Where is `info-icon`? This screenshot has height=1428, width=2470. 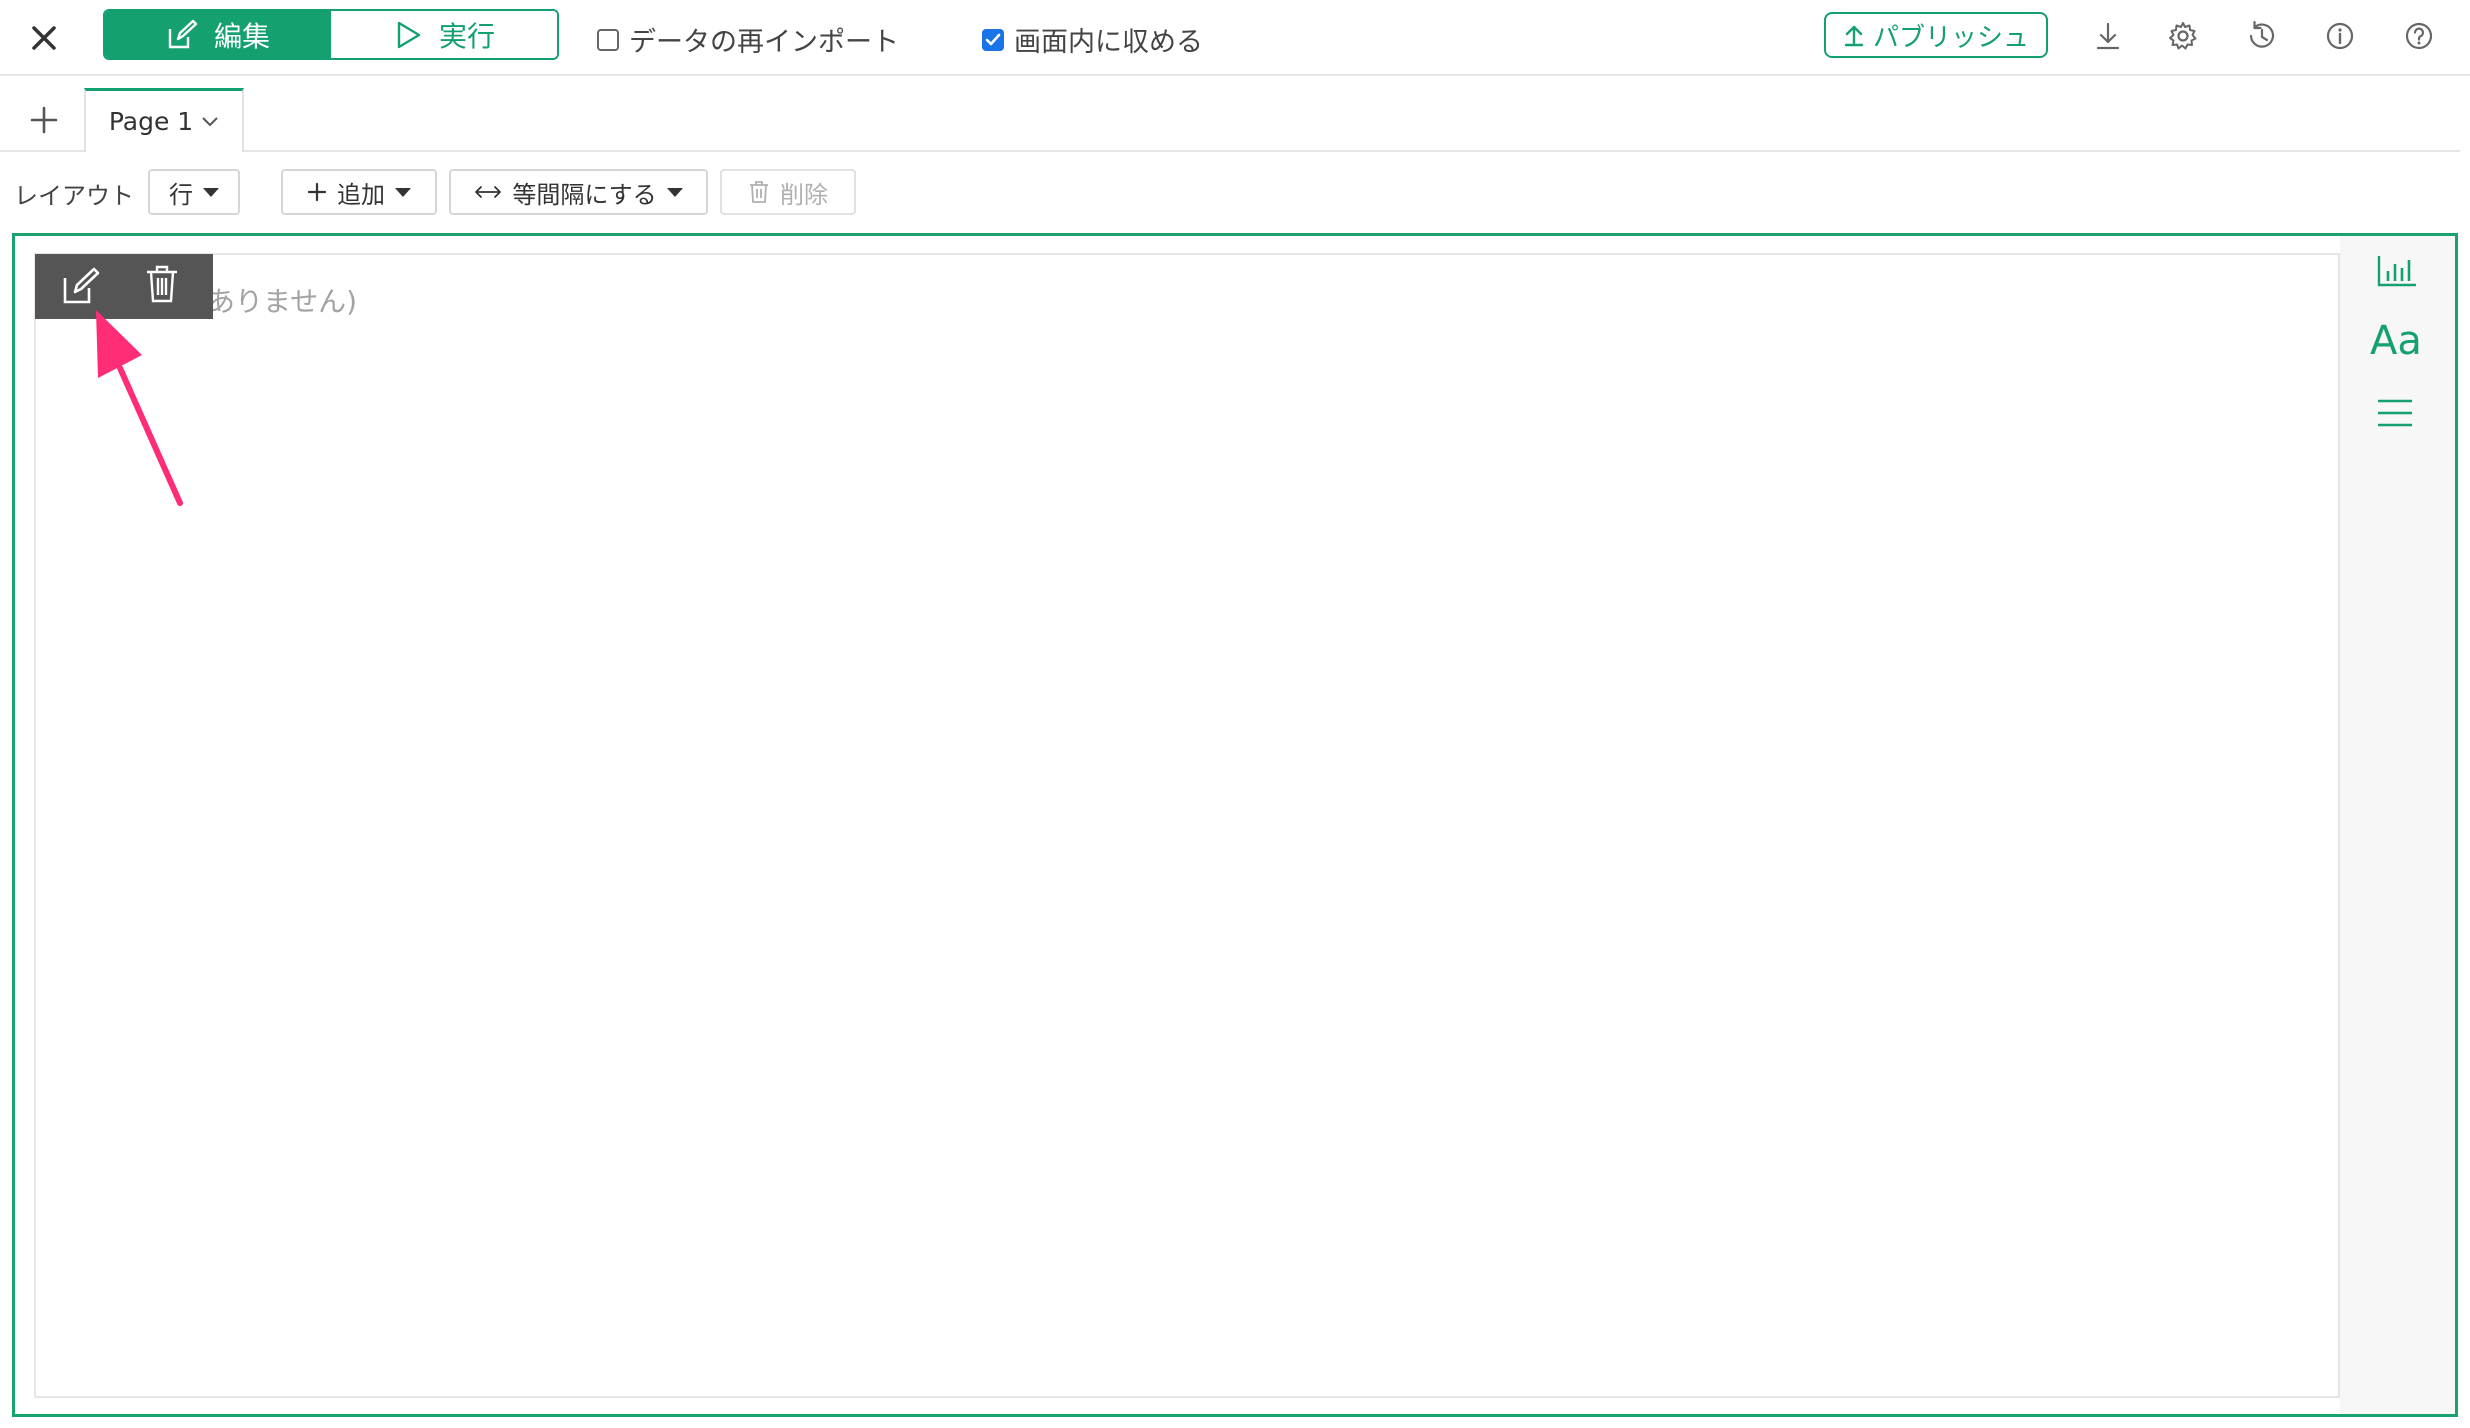
info-icon is located at coordinates (2340, 36).